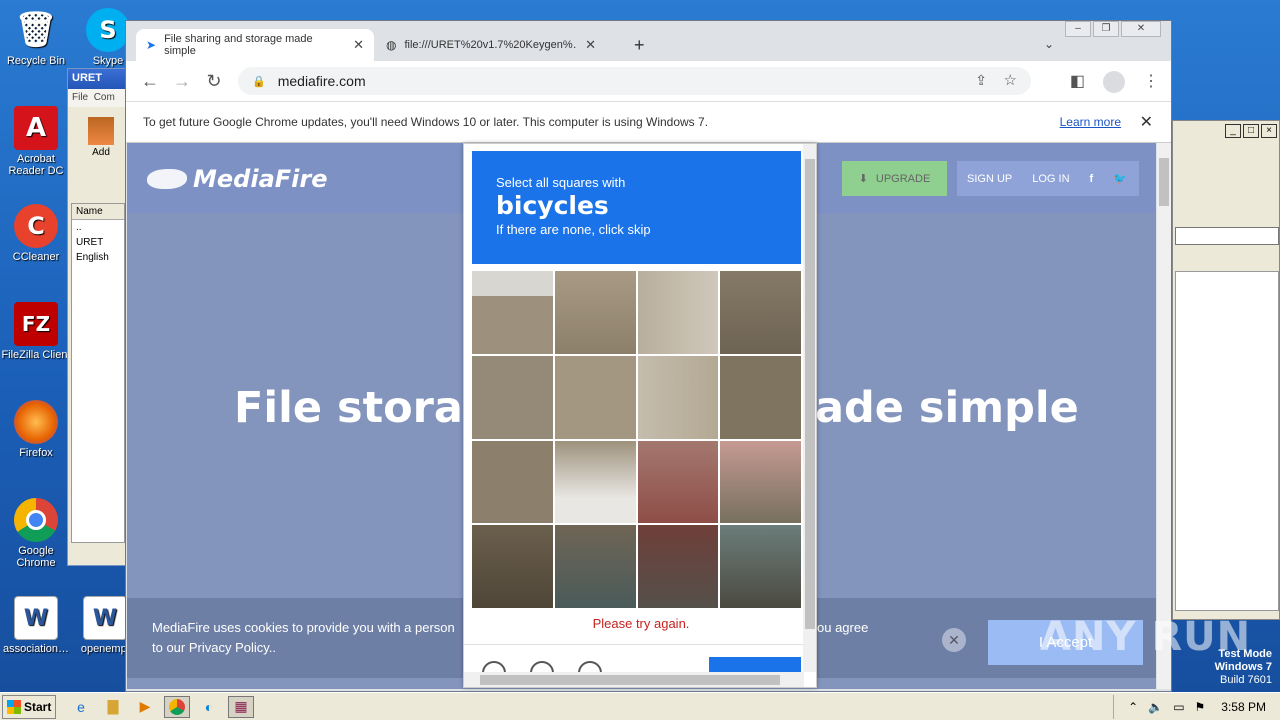 The width and height of the screenshot is (1280, 720). Describe the element at coordinates (182, 81) in the screenshot. I see `forward-icon: →` at that location.